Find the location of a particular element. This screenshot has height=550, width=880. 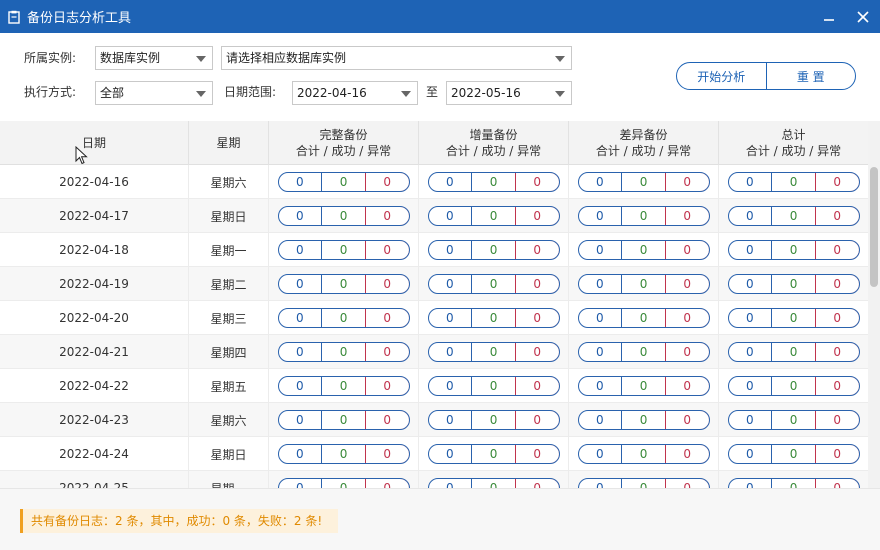

header-differential-backup: 差异备份 合计 / 成功 / 异常 is located at coordinates (644, 143).